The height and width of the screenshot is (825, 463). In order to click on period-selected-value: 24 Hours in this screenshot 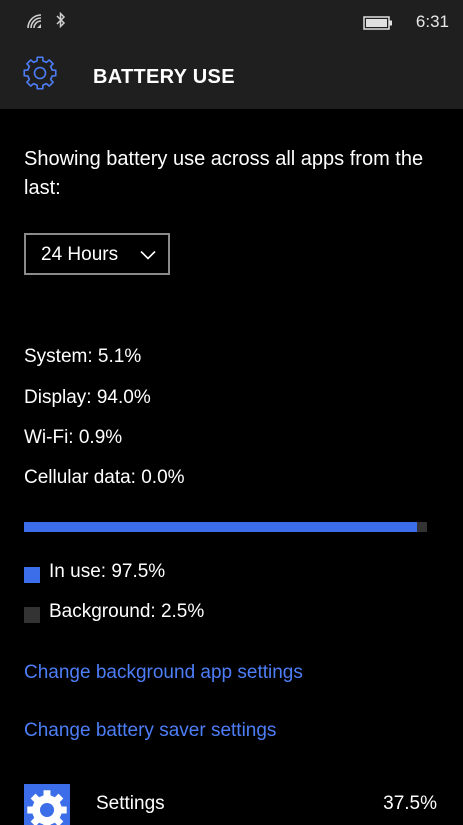, I will do `click(80, 254)`.